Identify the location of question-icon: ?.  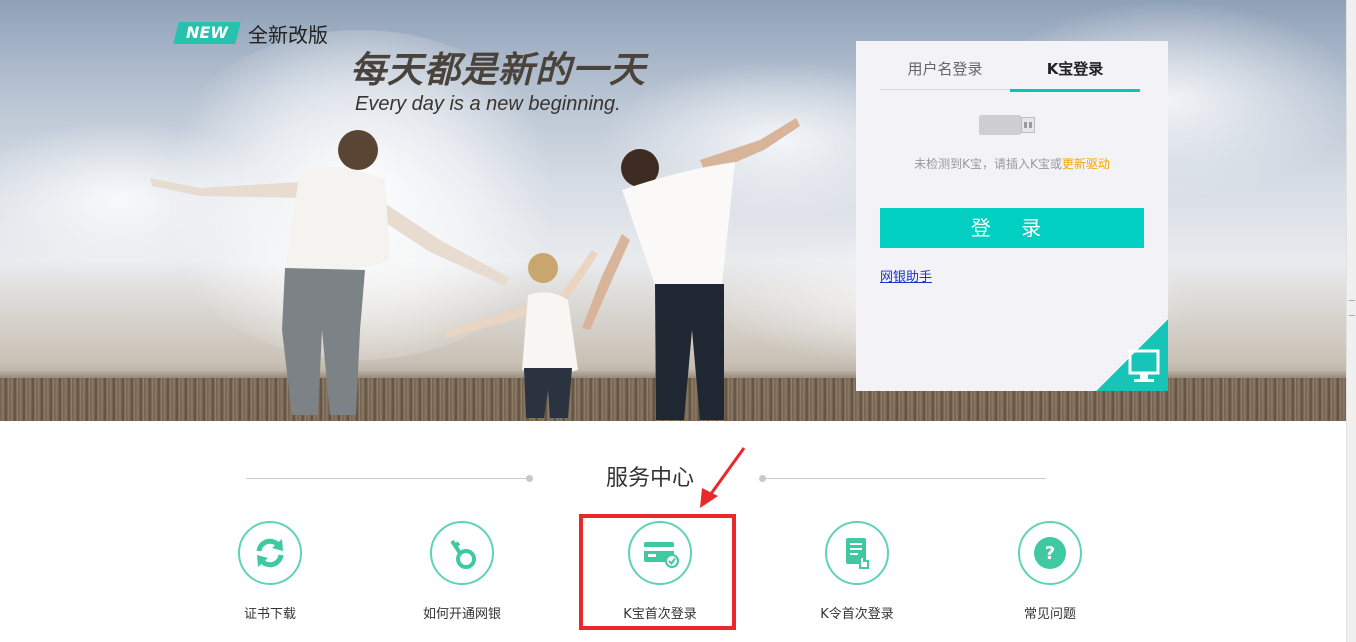
(1050, 553).